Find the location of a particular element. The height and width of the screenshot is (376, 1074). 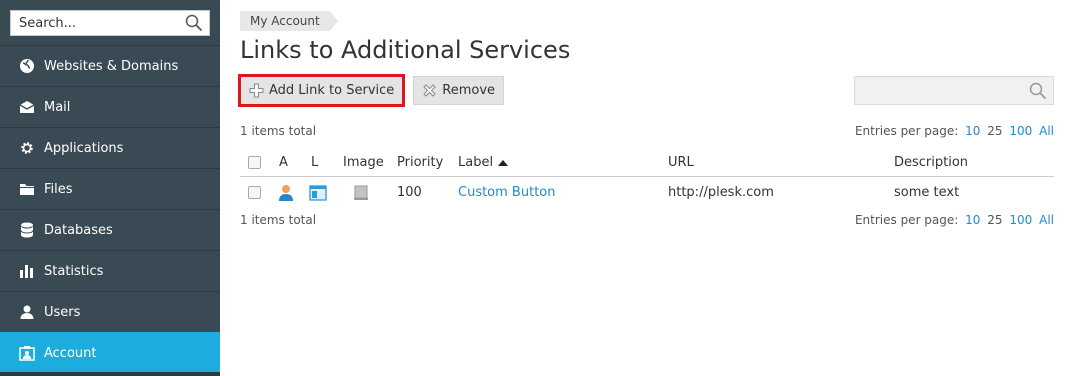

header-priority: Priority is located at coordinates (420, 162).